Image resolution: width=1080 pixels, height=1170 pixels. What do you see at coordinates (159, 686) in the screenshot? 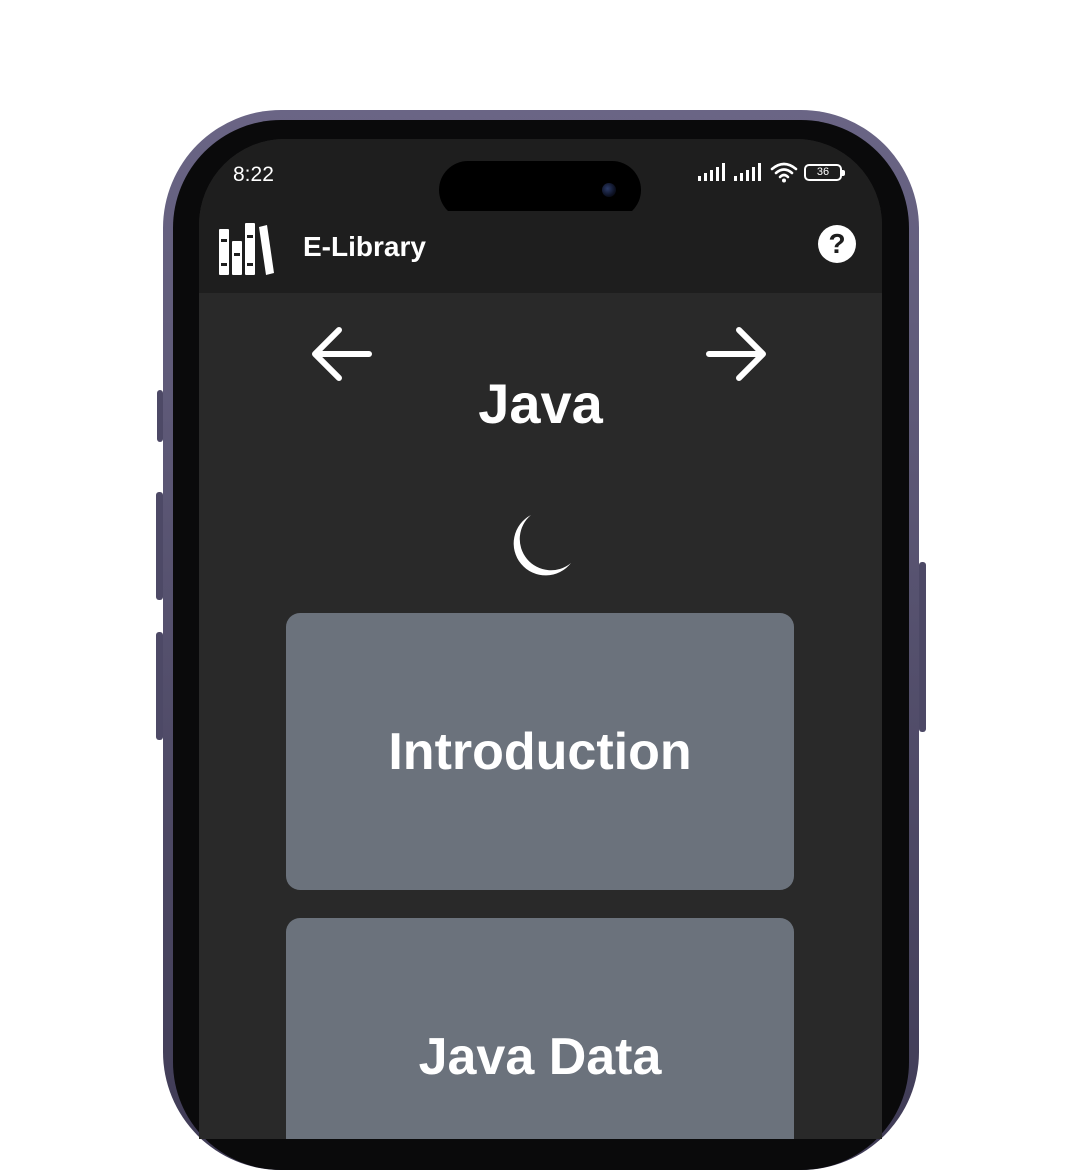
I see `volume-down-button` at bounding box center [159, 686].